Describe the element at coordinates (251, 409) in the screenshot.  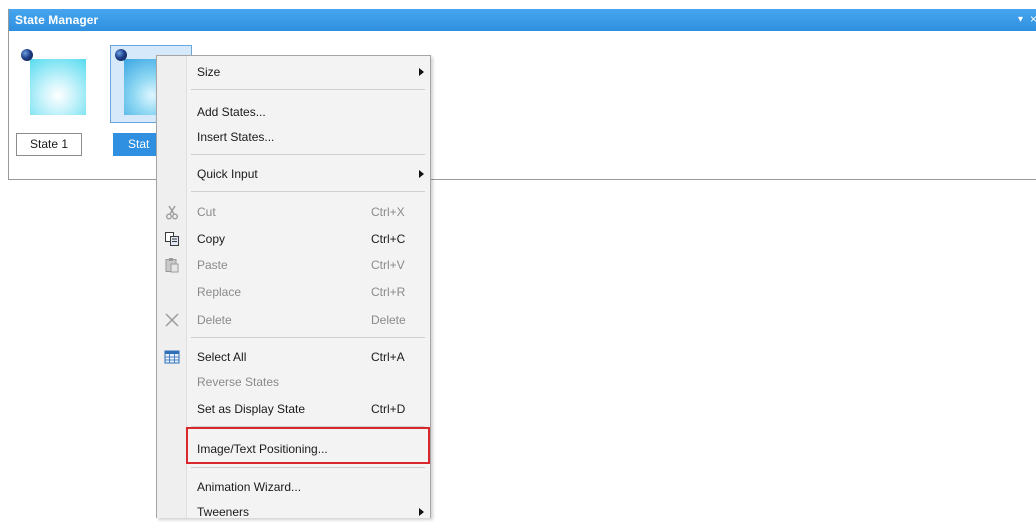
I see `menu-item-label: Set as Display State` at that location.